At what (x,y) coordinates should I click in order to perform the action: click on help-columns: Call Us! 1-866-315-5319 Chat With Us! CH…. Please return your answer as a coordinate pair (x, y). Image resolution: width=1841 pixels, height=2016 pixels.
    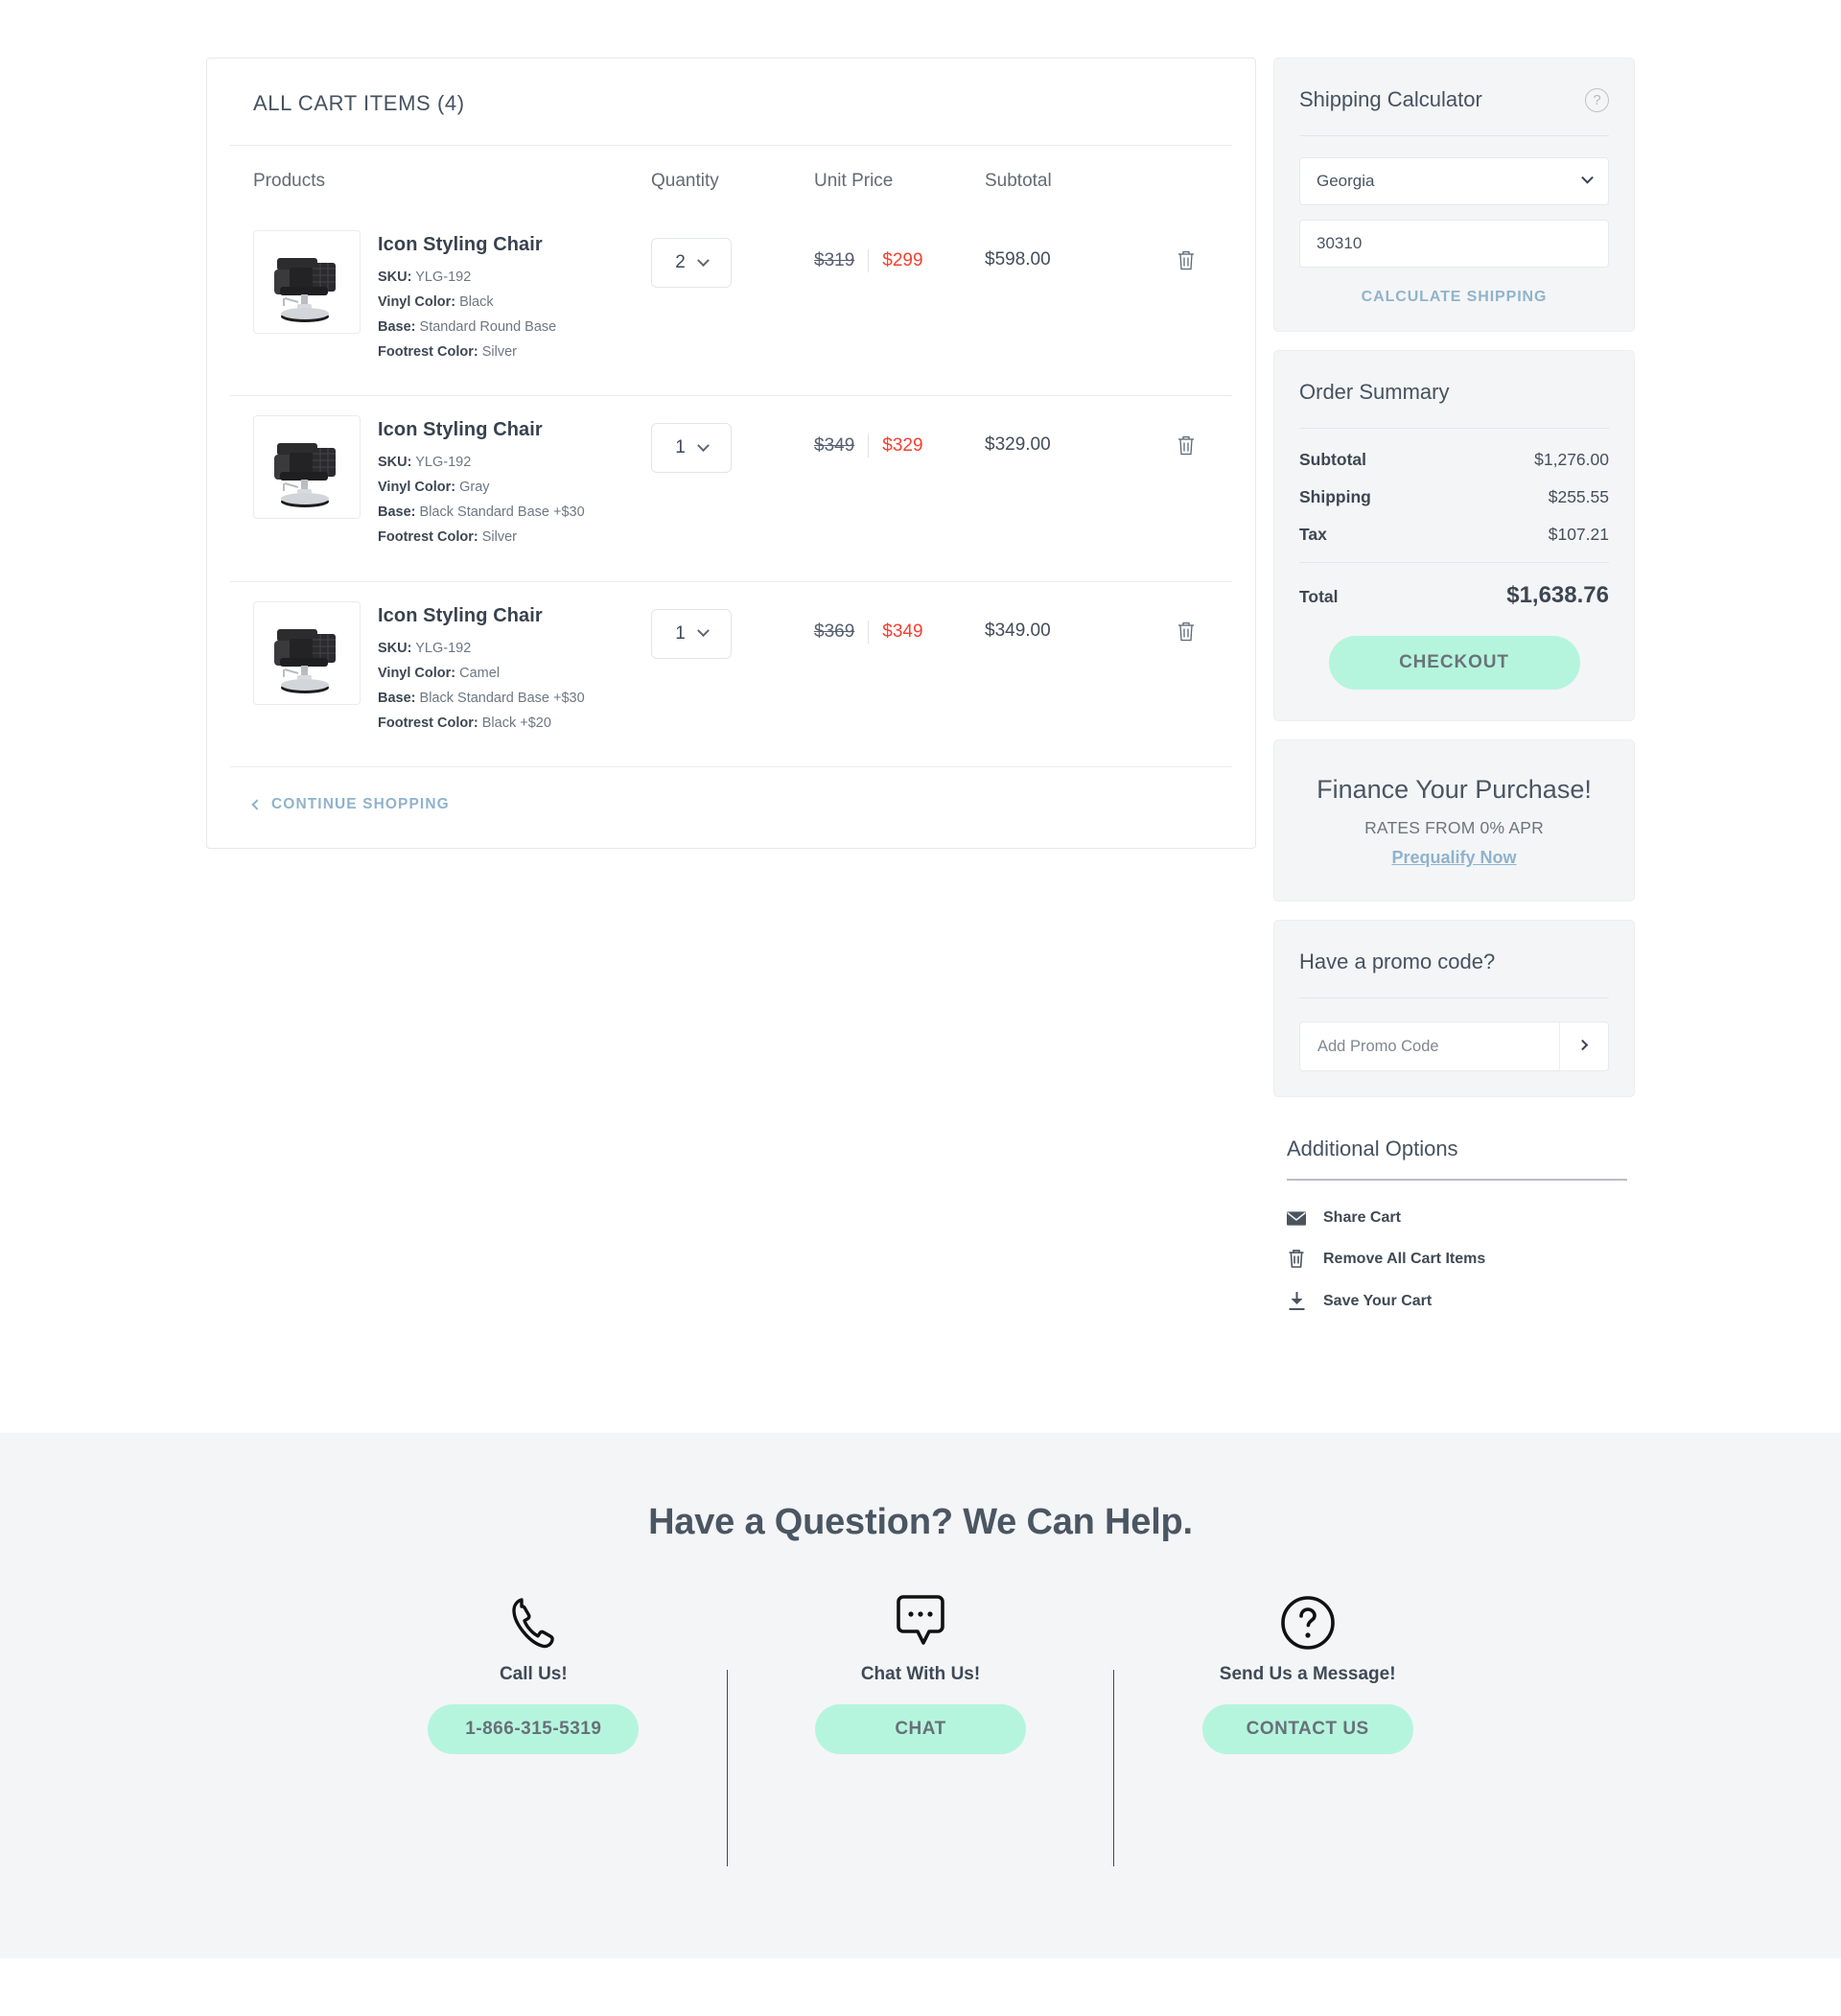
    Looking at the image, I should click on (920, 1730).